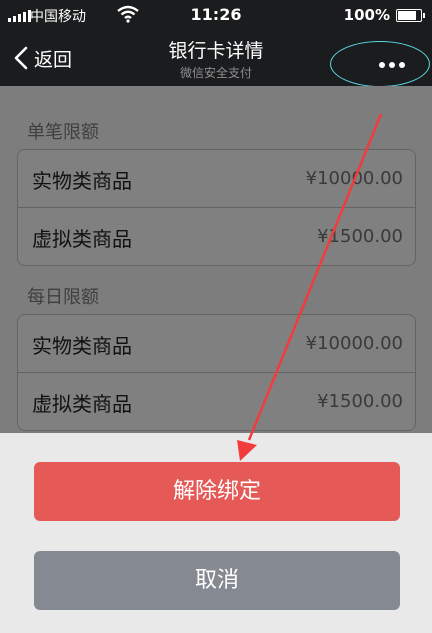  I want to click on nav-bar: 返回 银行卡详情 微信安全支付, so click(216, 58).